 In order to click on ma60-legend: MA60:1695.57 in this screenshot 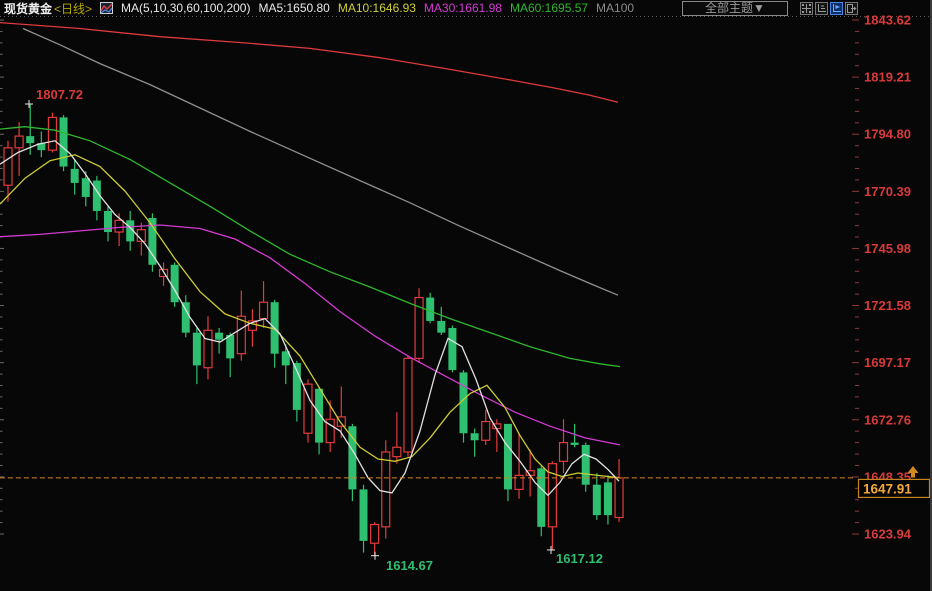, I will do `click(549, 8)`.